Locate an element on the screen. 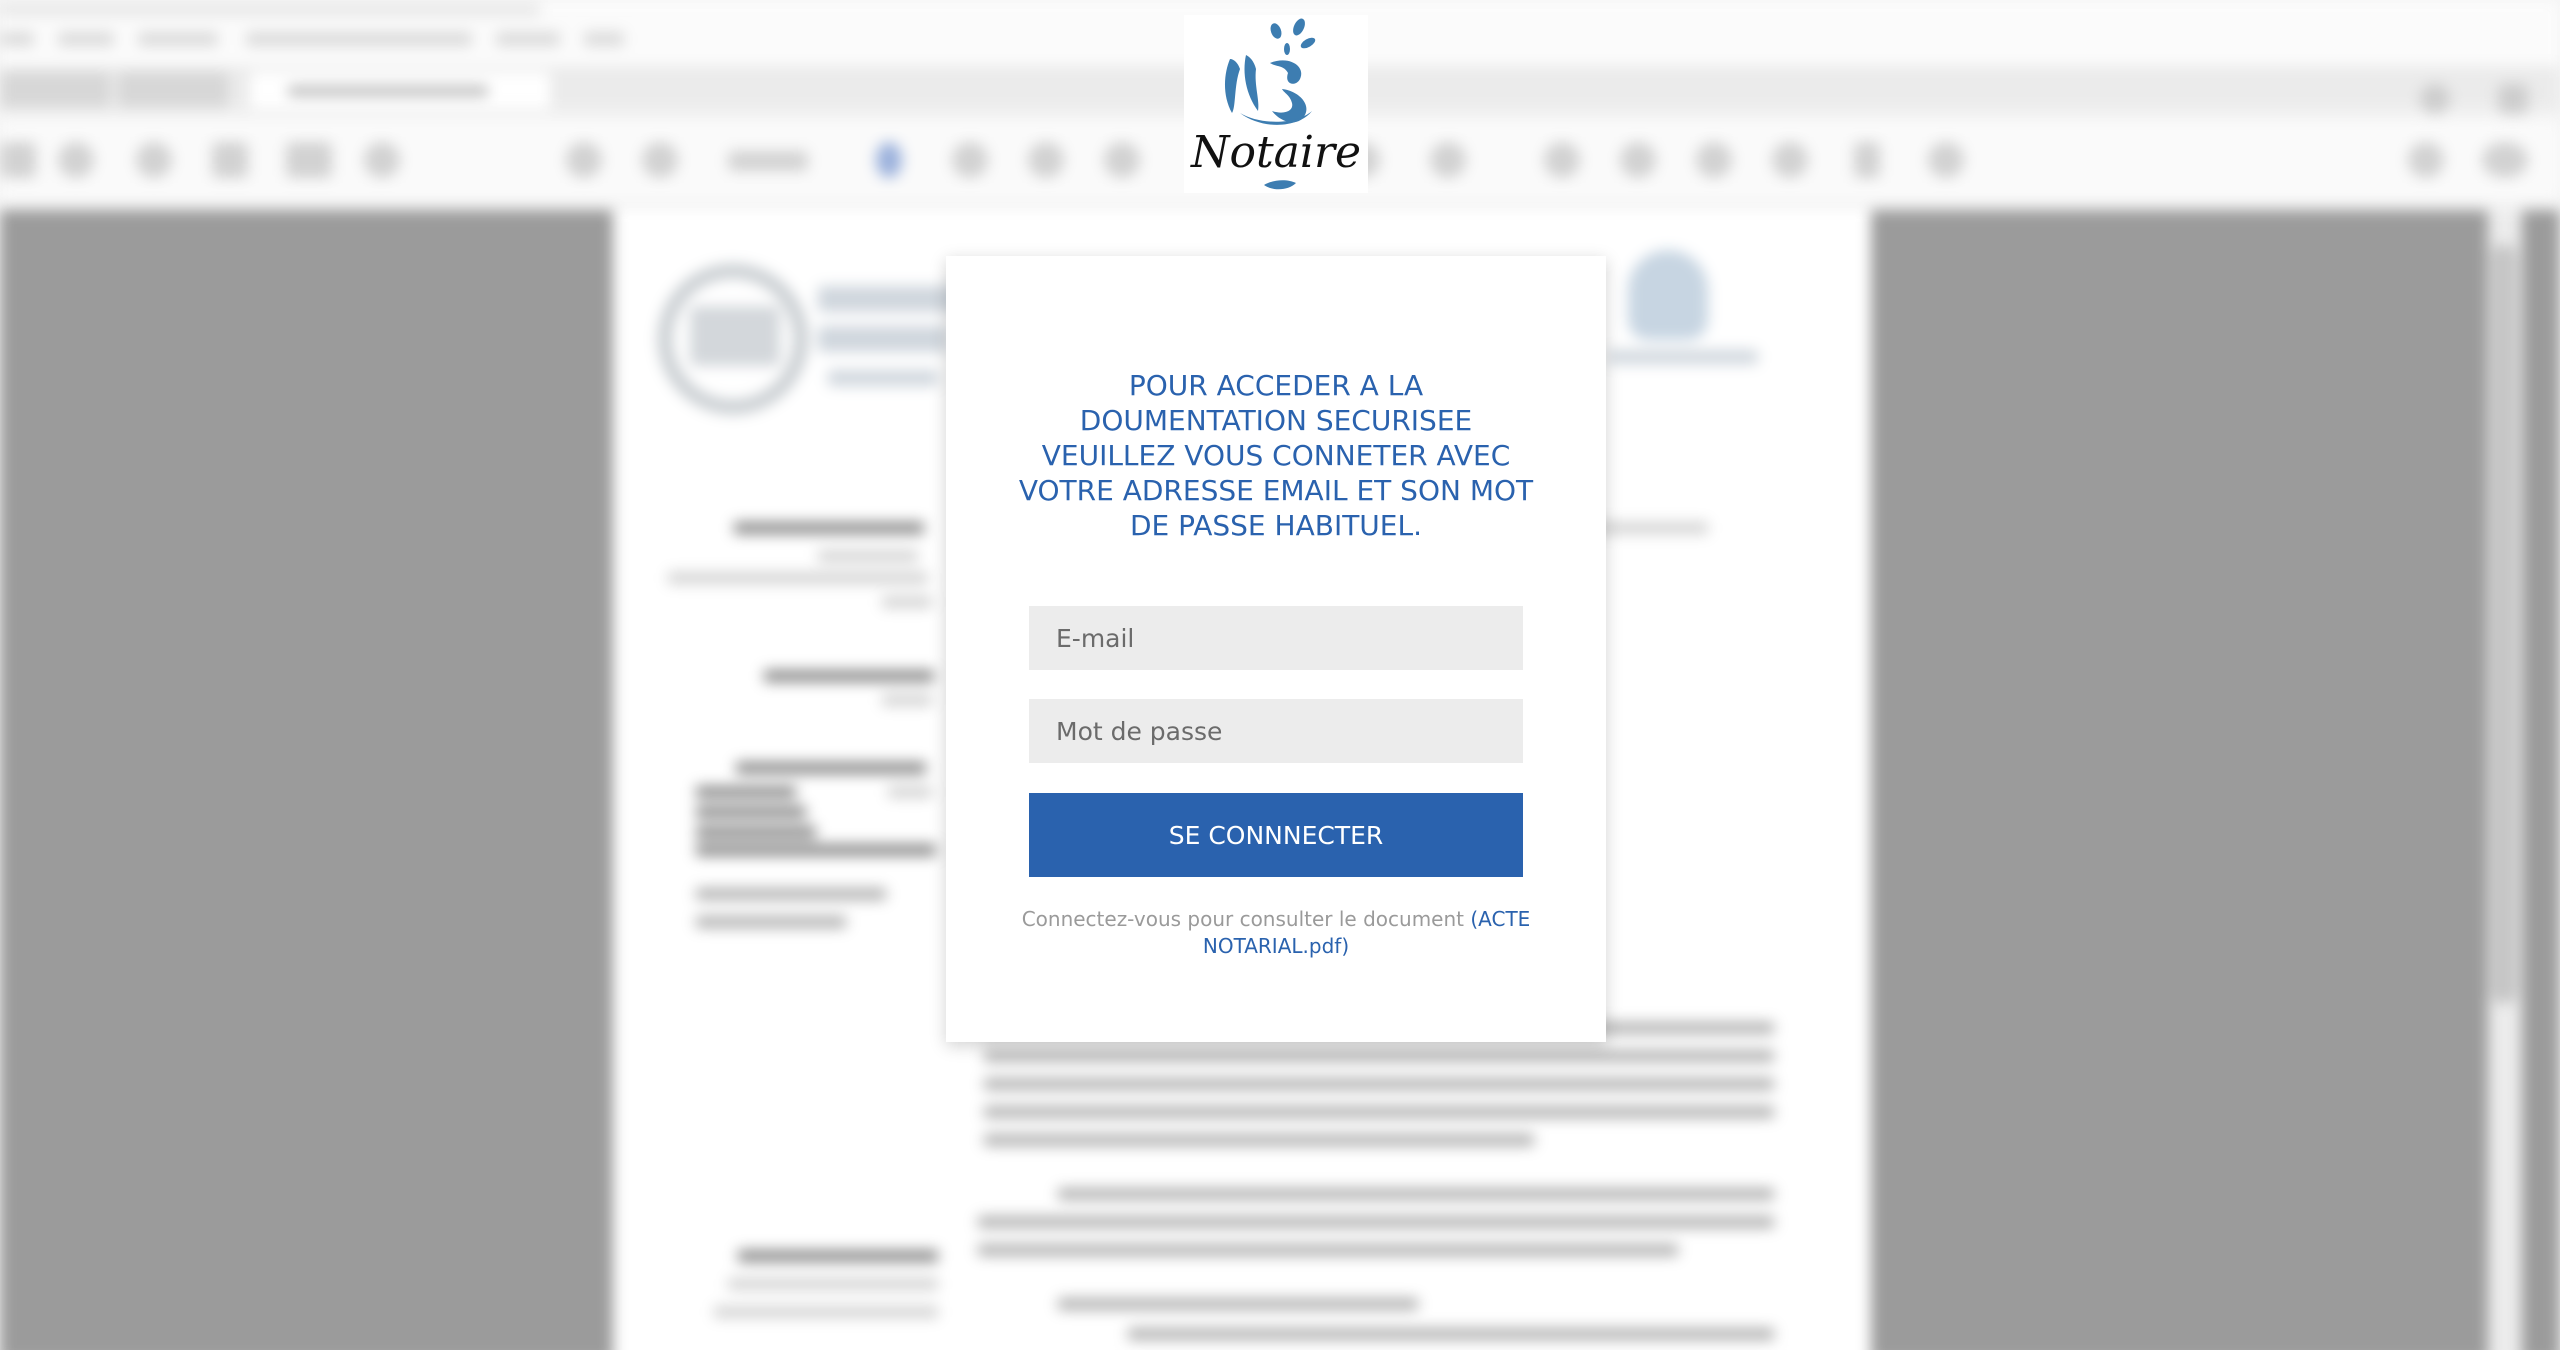 The image size is (2560, 1350). bg-tab-label is located at coordinates (388, 91).